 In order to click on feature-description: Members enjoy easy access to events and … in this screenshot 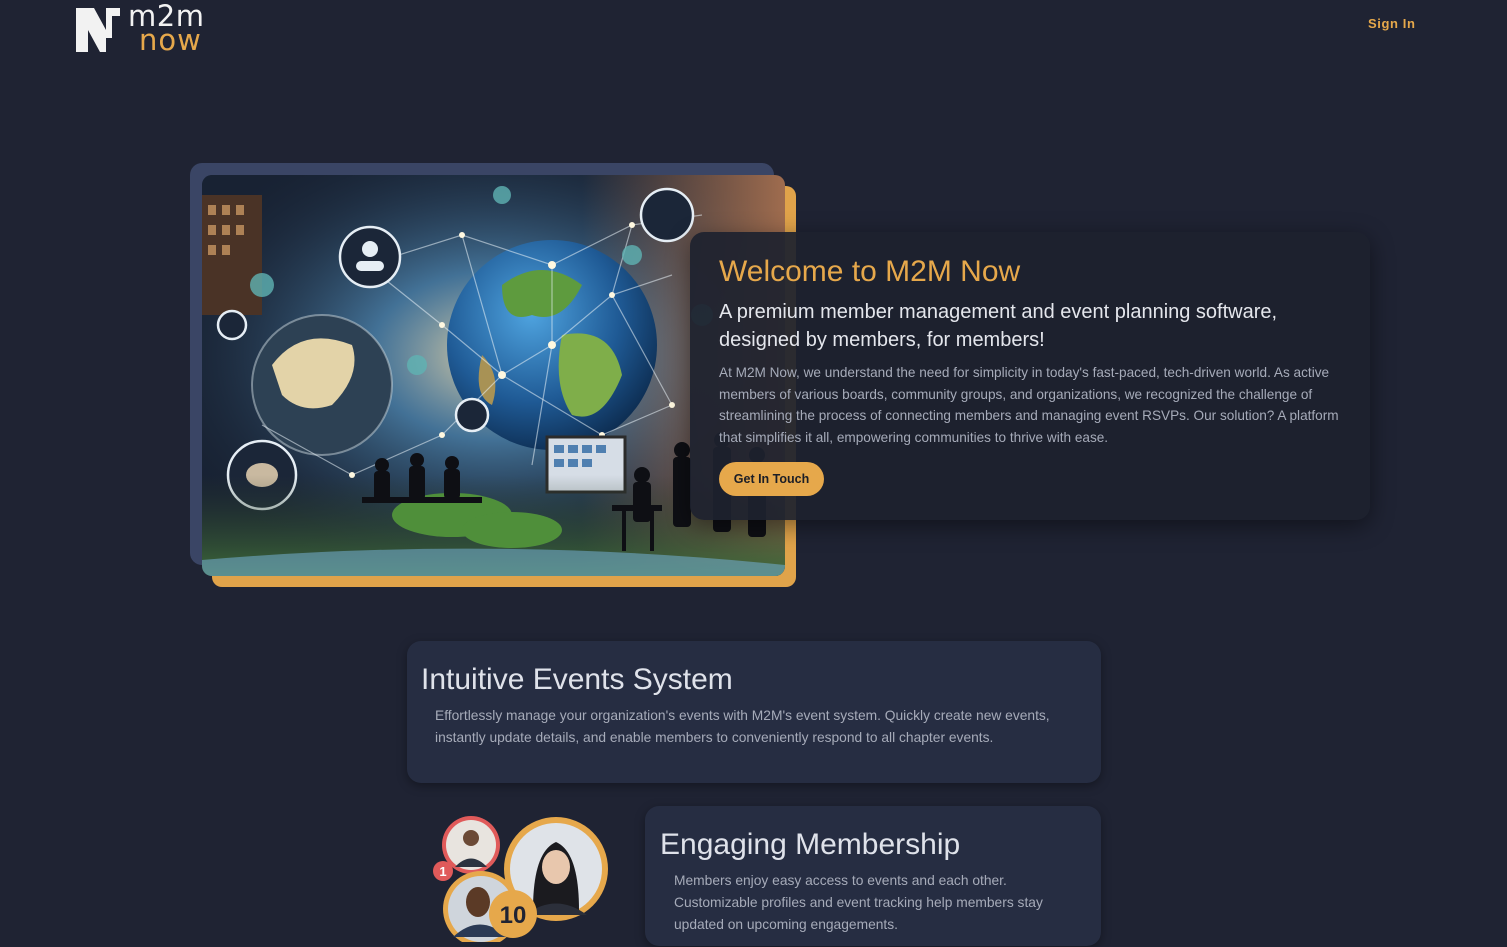, I will do `click(858, 902)`.